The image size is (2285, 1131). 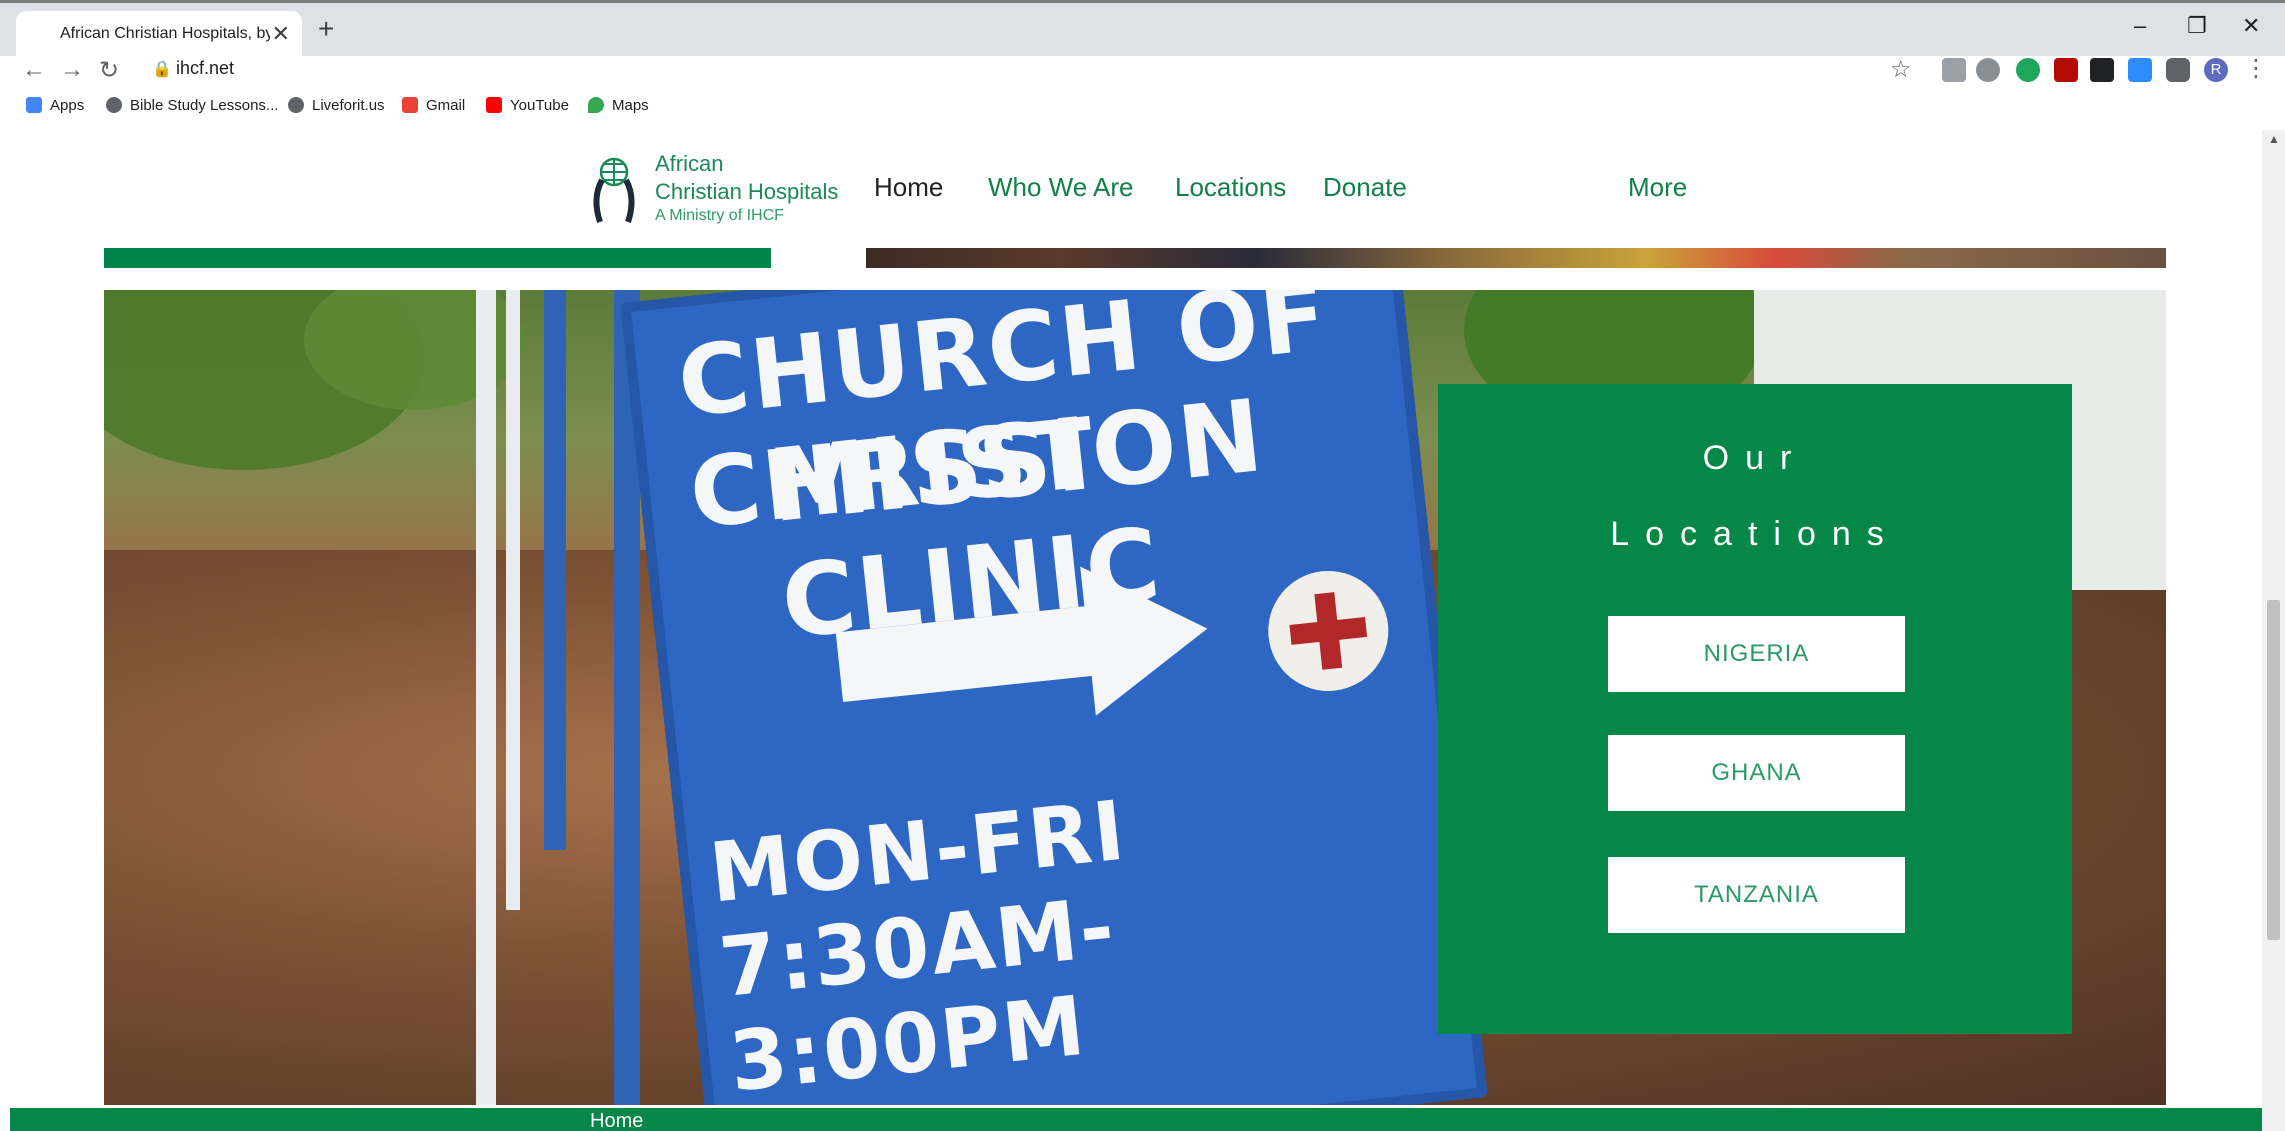 What do you see at coordinates (719, 215) in the screenshot?
I see `logo-subtitle: A Ministry of IHCF` at bounding box center [719, 215].